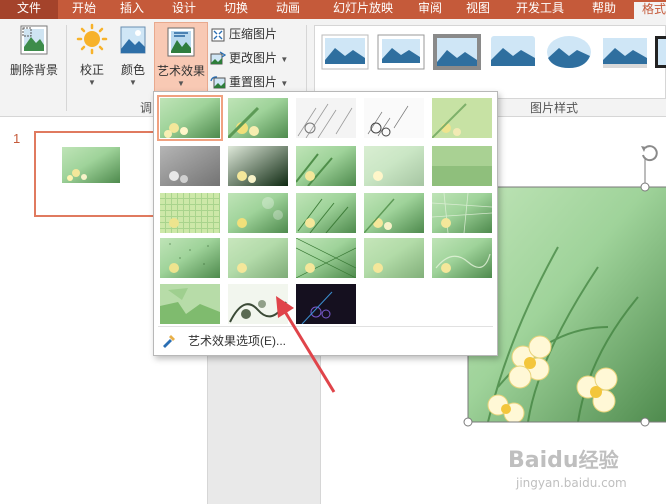 The height and width of the screenshot is (504, 666). What do you see at coordinates (394, 118) in the screenshot?
I see `effect-pencil-sketch` at bounding box center [394, 118].